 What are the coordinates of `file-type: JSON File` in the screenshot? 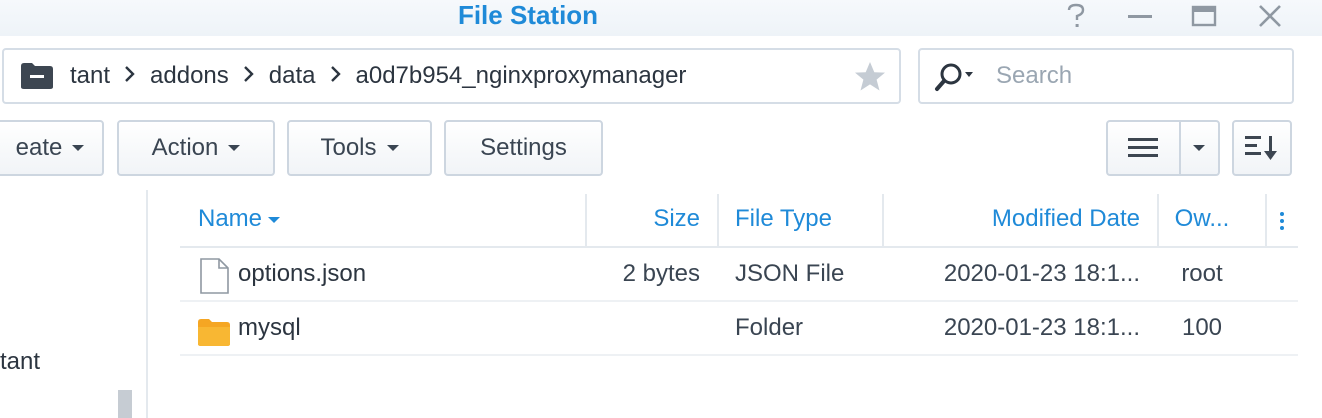 It's located at (790, 273).